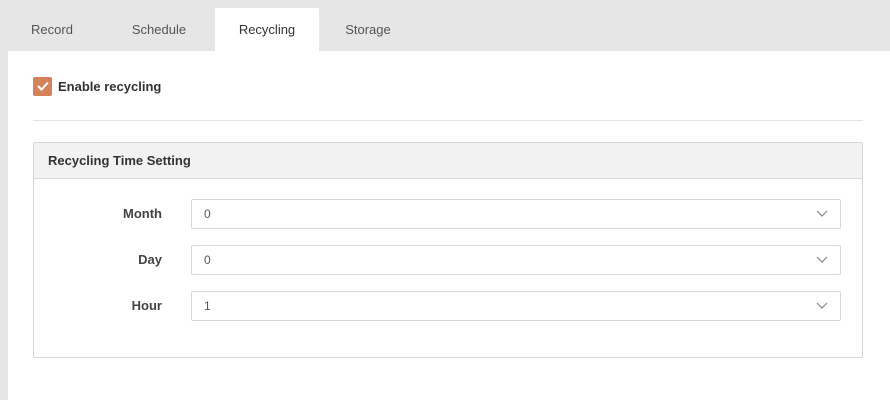 The image size is (890, 400). What do you see at coordinates (52, 29) in the screenshot?
I see `tab-record: Record` at bounding box center [52, 29].